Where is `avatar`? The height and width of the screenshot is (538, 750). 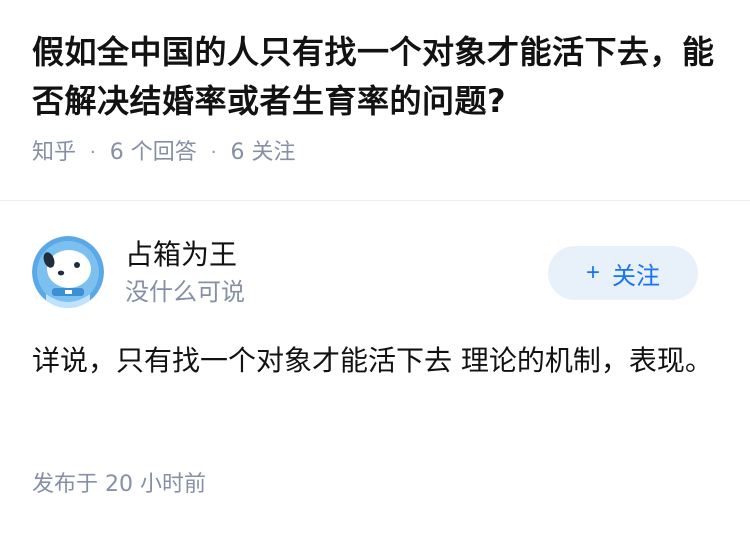
avatar is located at coordinates (68, 272).